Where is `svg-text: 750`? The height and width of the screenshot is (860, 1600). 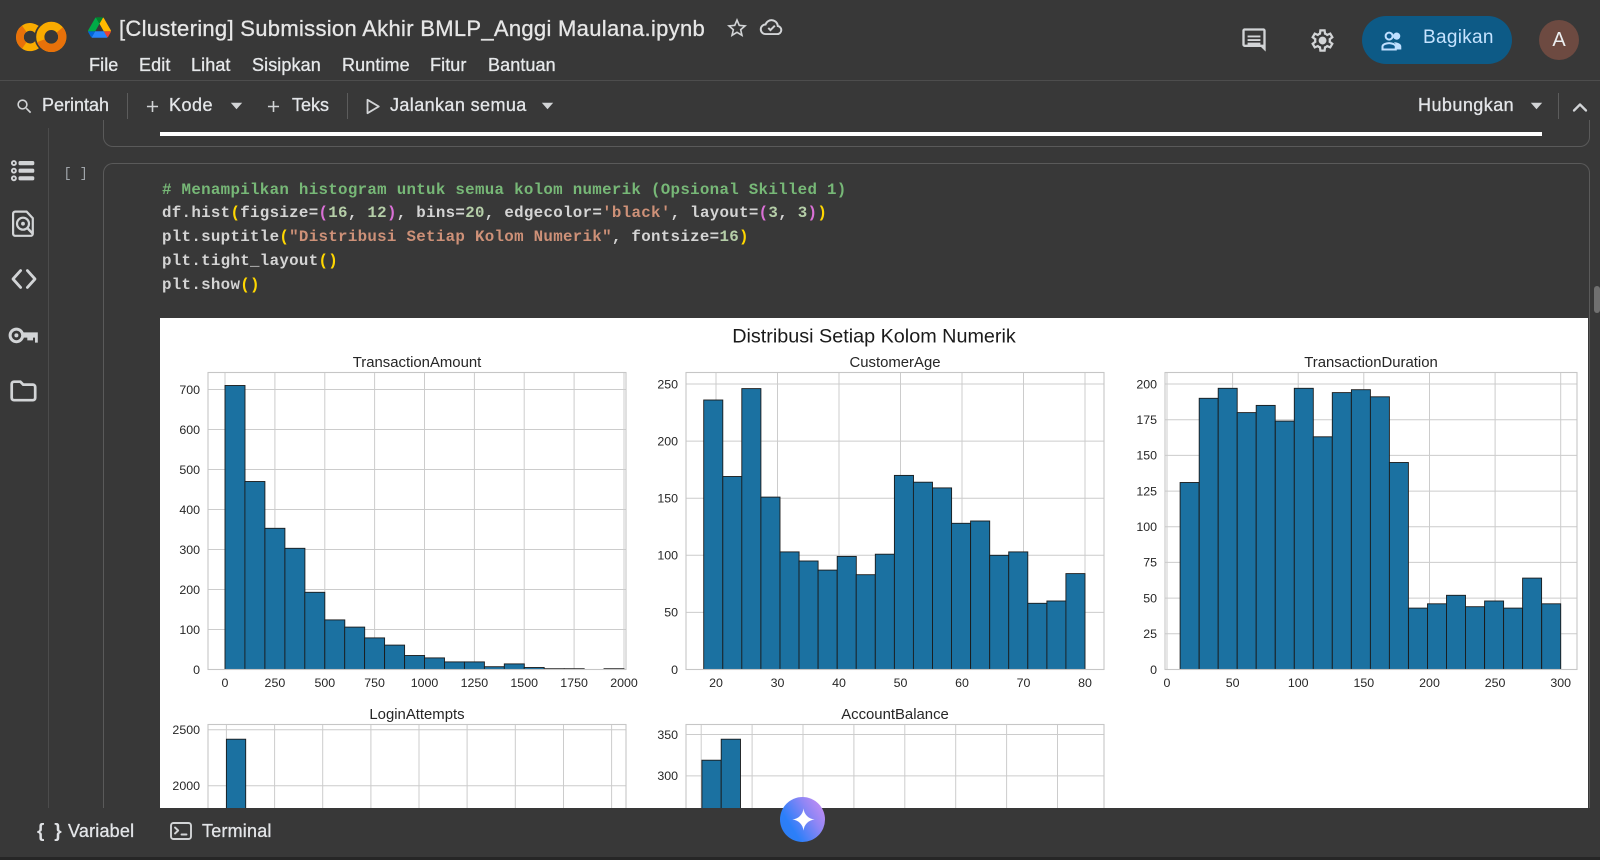
svg-text: 750 is located at coordinates (374, 683).